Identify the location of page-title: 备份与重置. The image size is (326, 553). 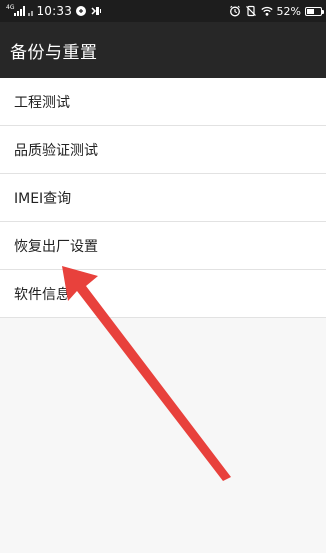
(54, 53).